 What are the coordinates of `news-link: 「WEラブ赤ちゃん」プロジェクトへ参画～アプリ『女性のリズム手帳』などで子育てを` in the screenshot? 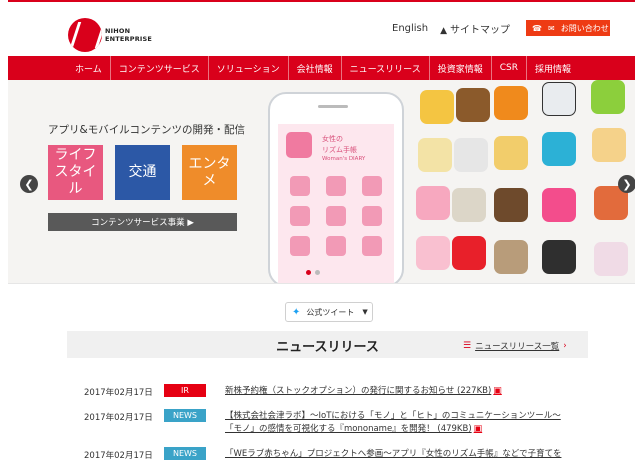 It's located at (395, 453).